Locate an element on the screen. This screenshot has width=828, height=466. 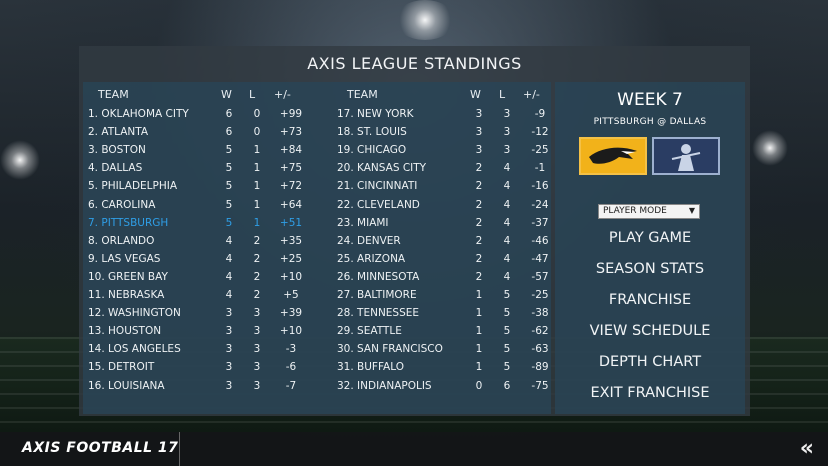
table-row: 31. BUFFALO 1 5 -89 is located at coordinates (317, 370).